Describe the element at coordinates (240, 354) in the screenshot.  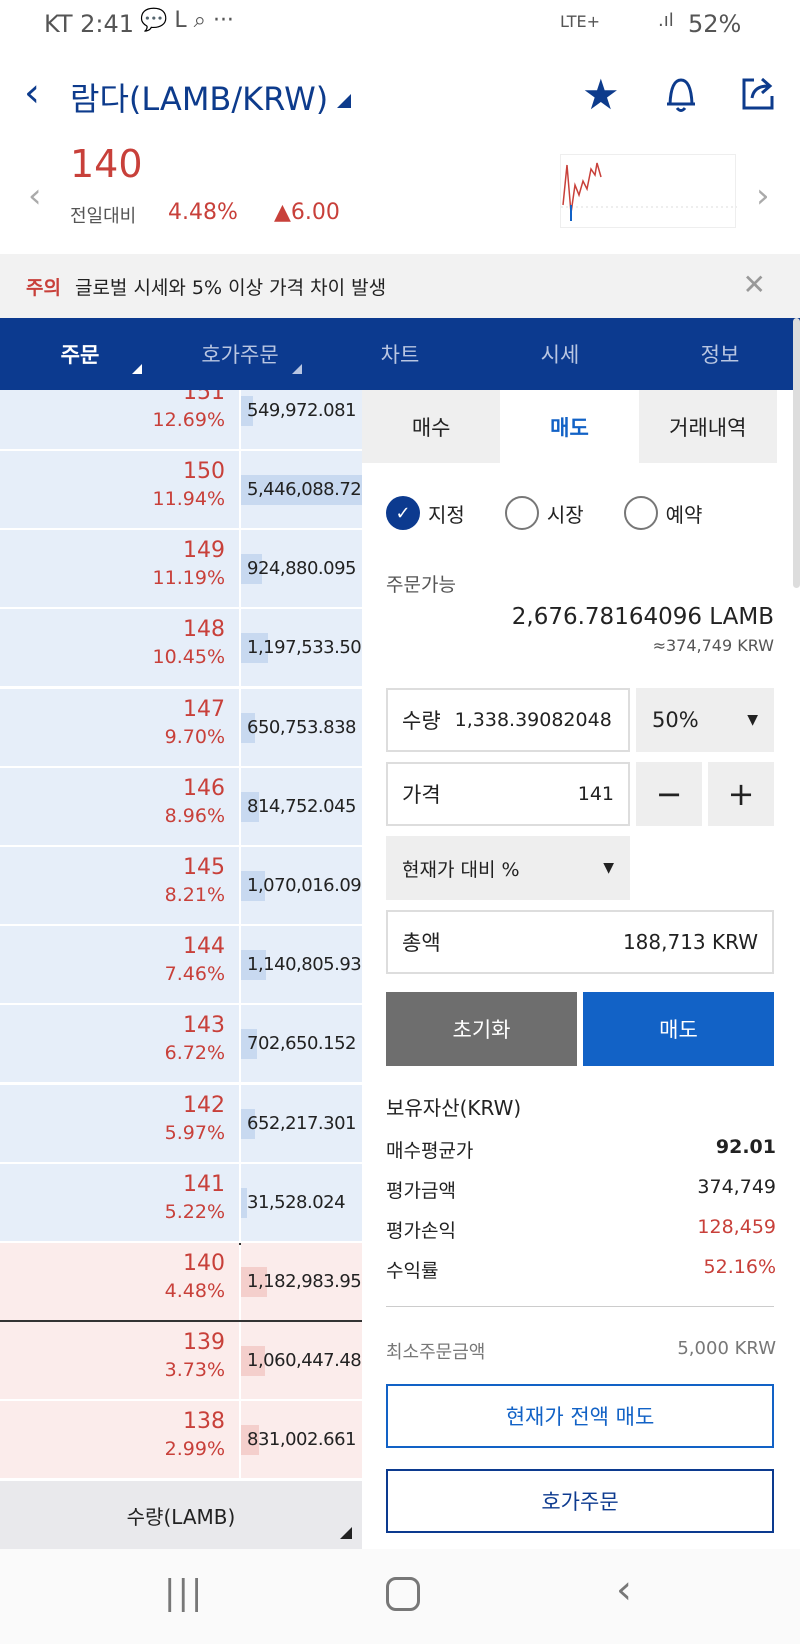
I see `tab-quote-order: 호가주문` at that location.